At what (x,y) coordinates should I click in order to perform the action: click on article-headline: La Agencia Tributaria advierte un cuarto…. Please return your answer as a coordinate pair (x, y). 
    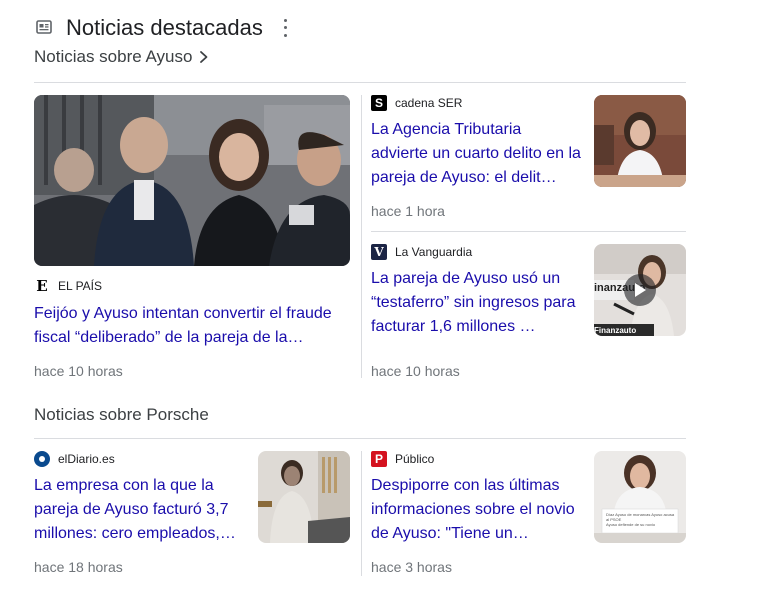
    Looking at the image, I should click on (476, 154).